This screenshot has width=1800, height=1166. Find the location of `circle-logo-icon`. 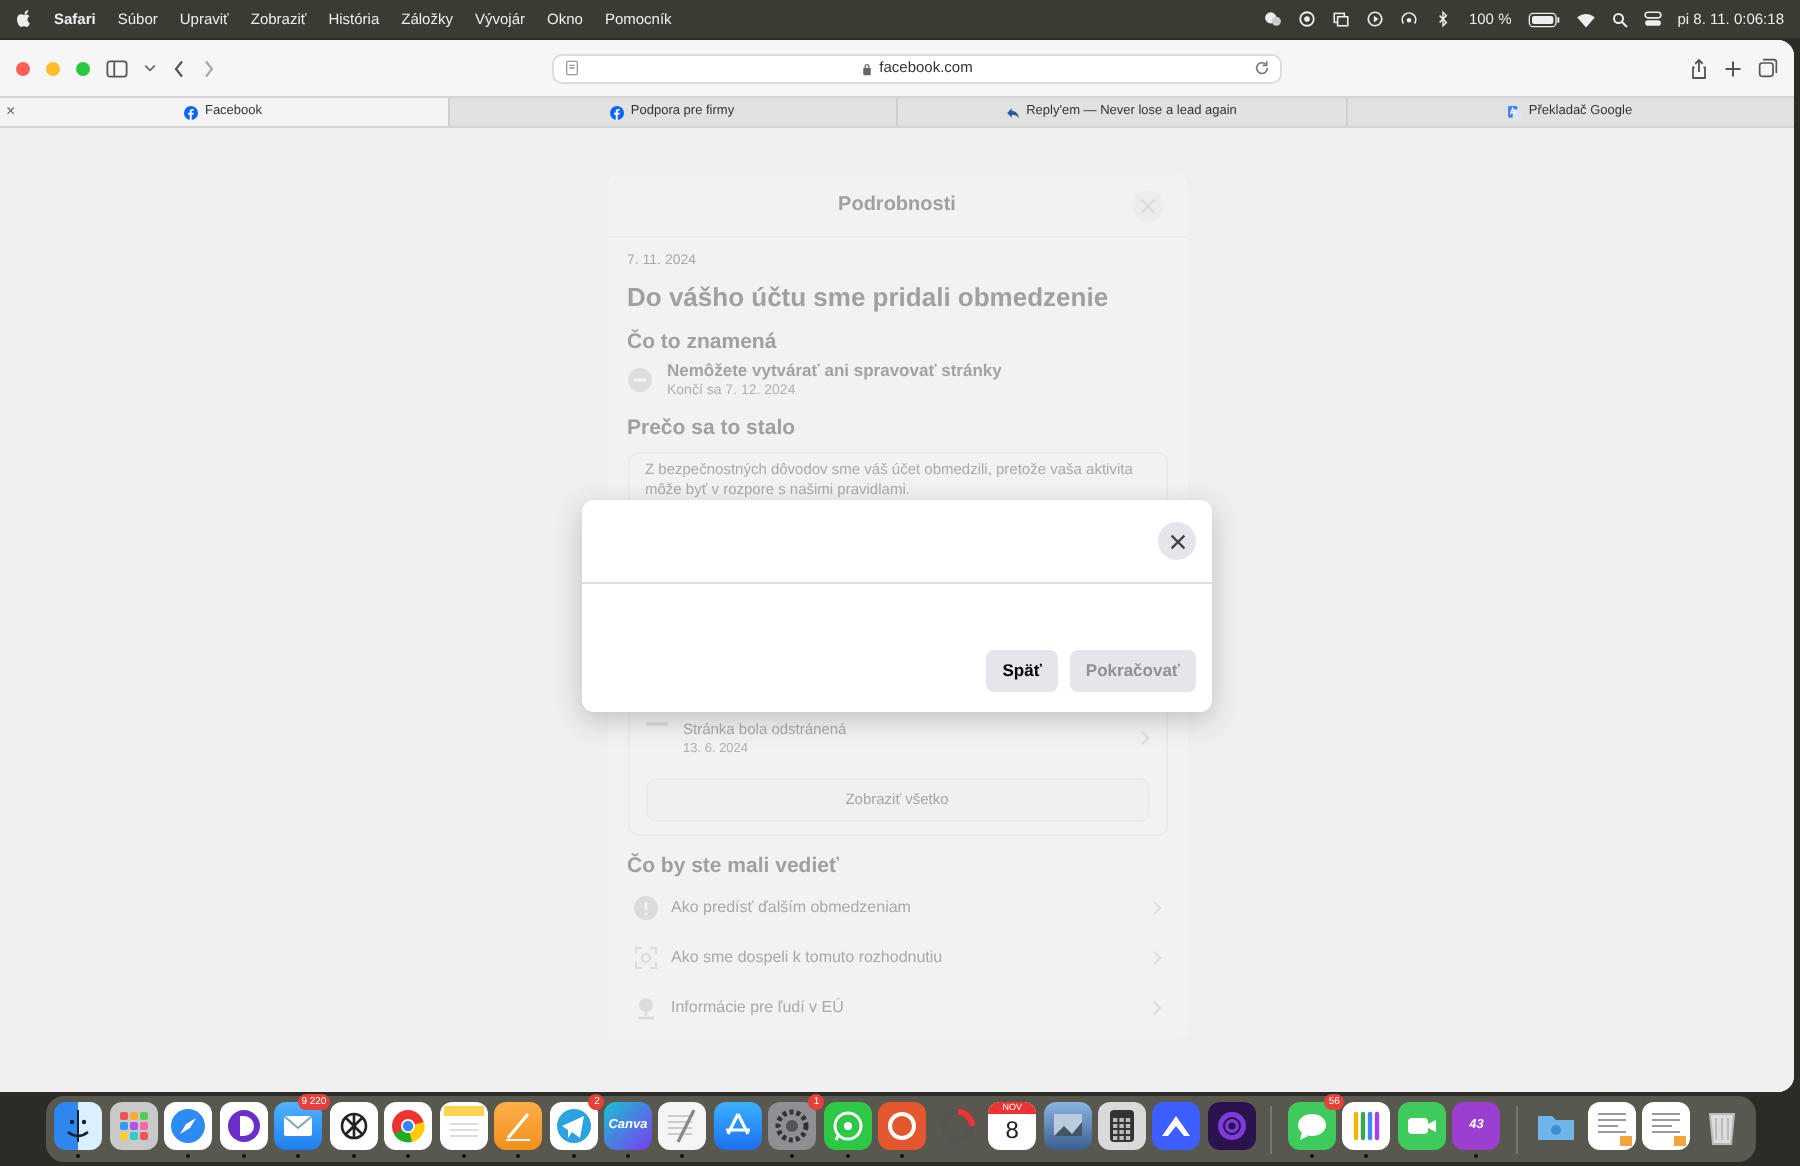

circle-logo-icon is located at coordinates (243, 1126).